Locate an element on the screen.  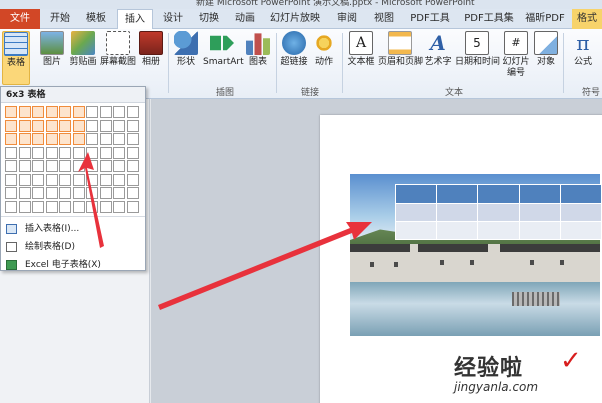
screenshot-button: 屏幕截图 is located at coordinates (118, 49).